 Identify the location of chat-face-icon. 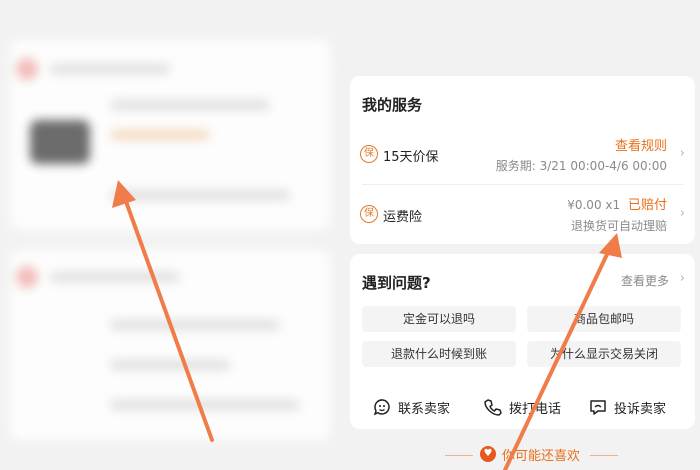
(381, 407).